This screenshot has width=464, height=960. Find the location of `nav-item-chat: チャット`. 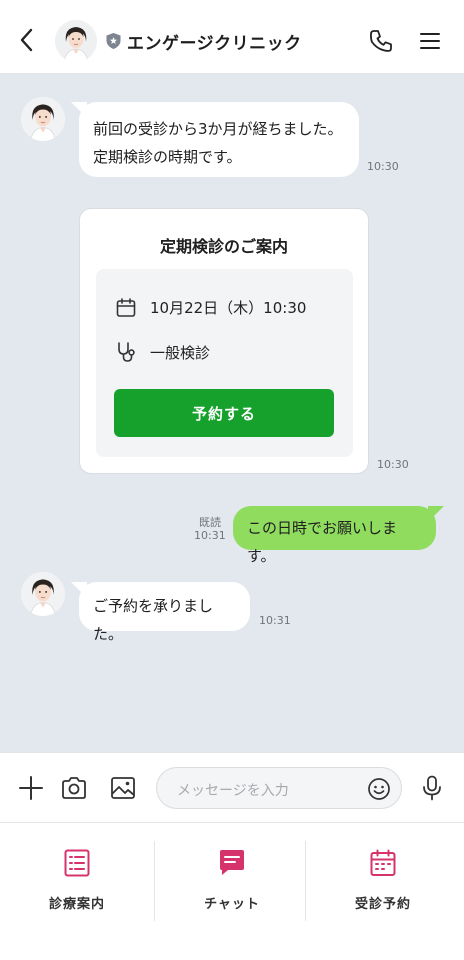

nav-item-chat: チャット is located at coordinates (232, 891).